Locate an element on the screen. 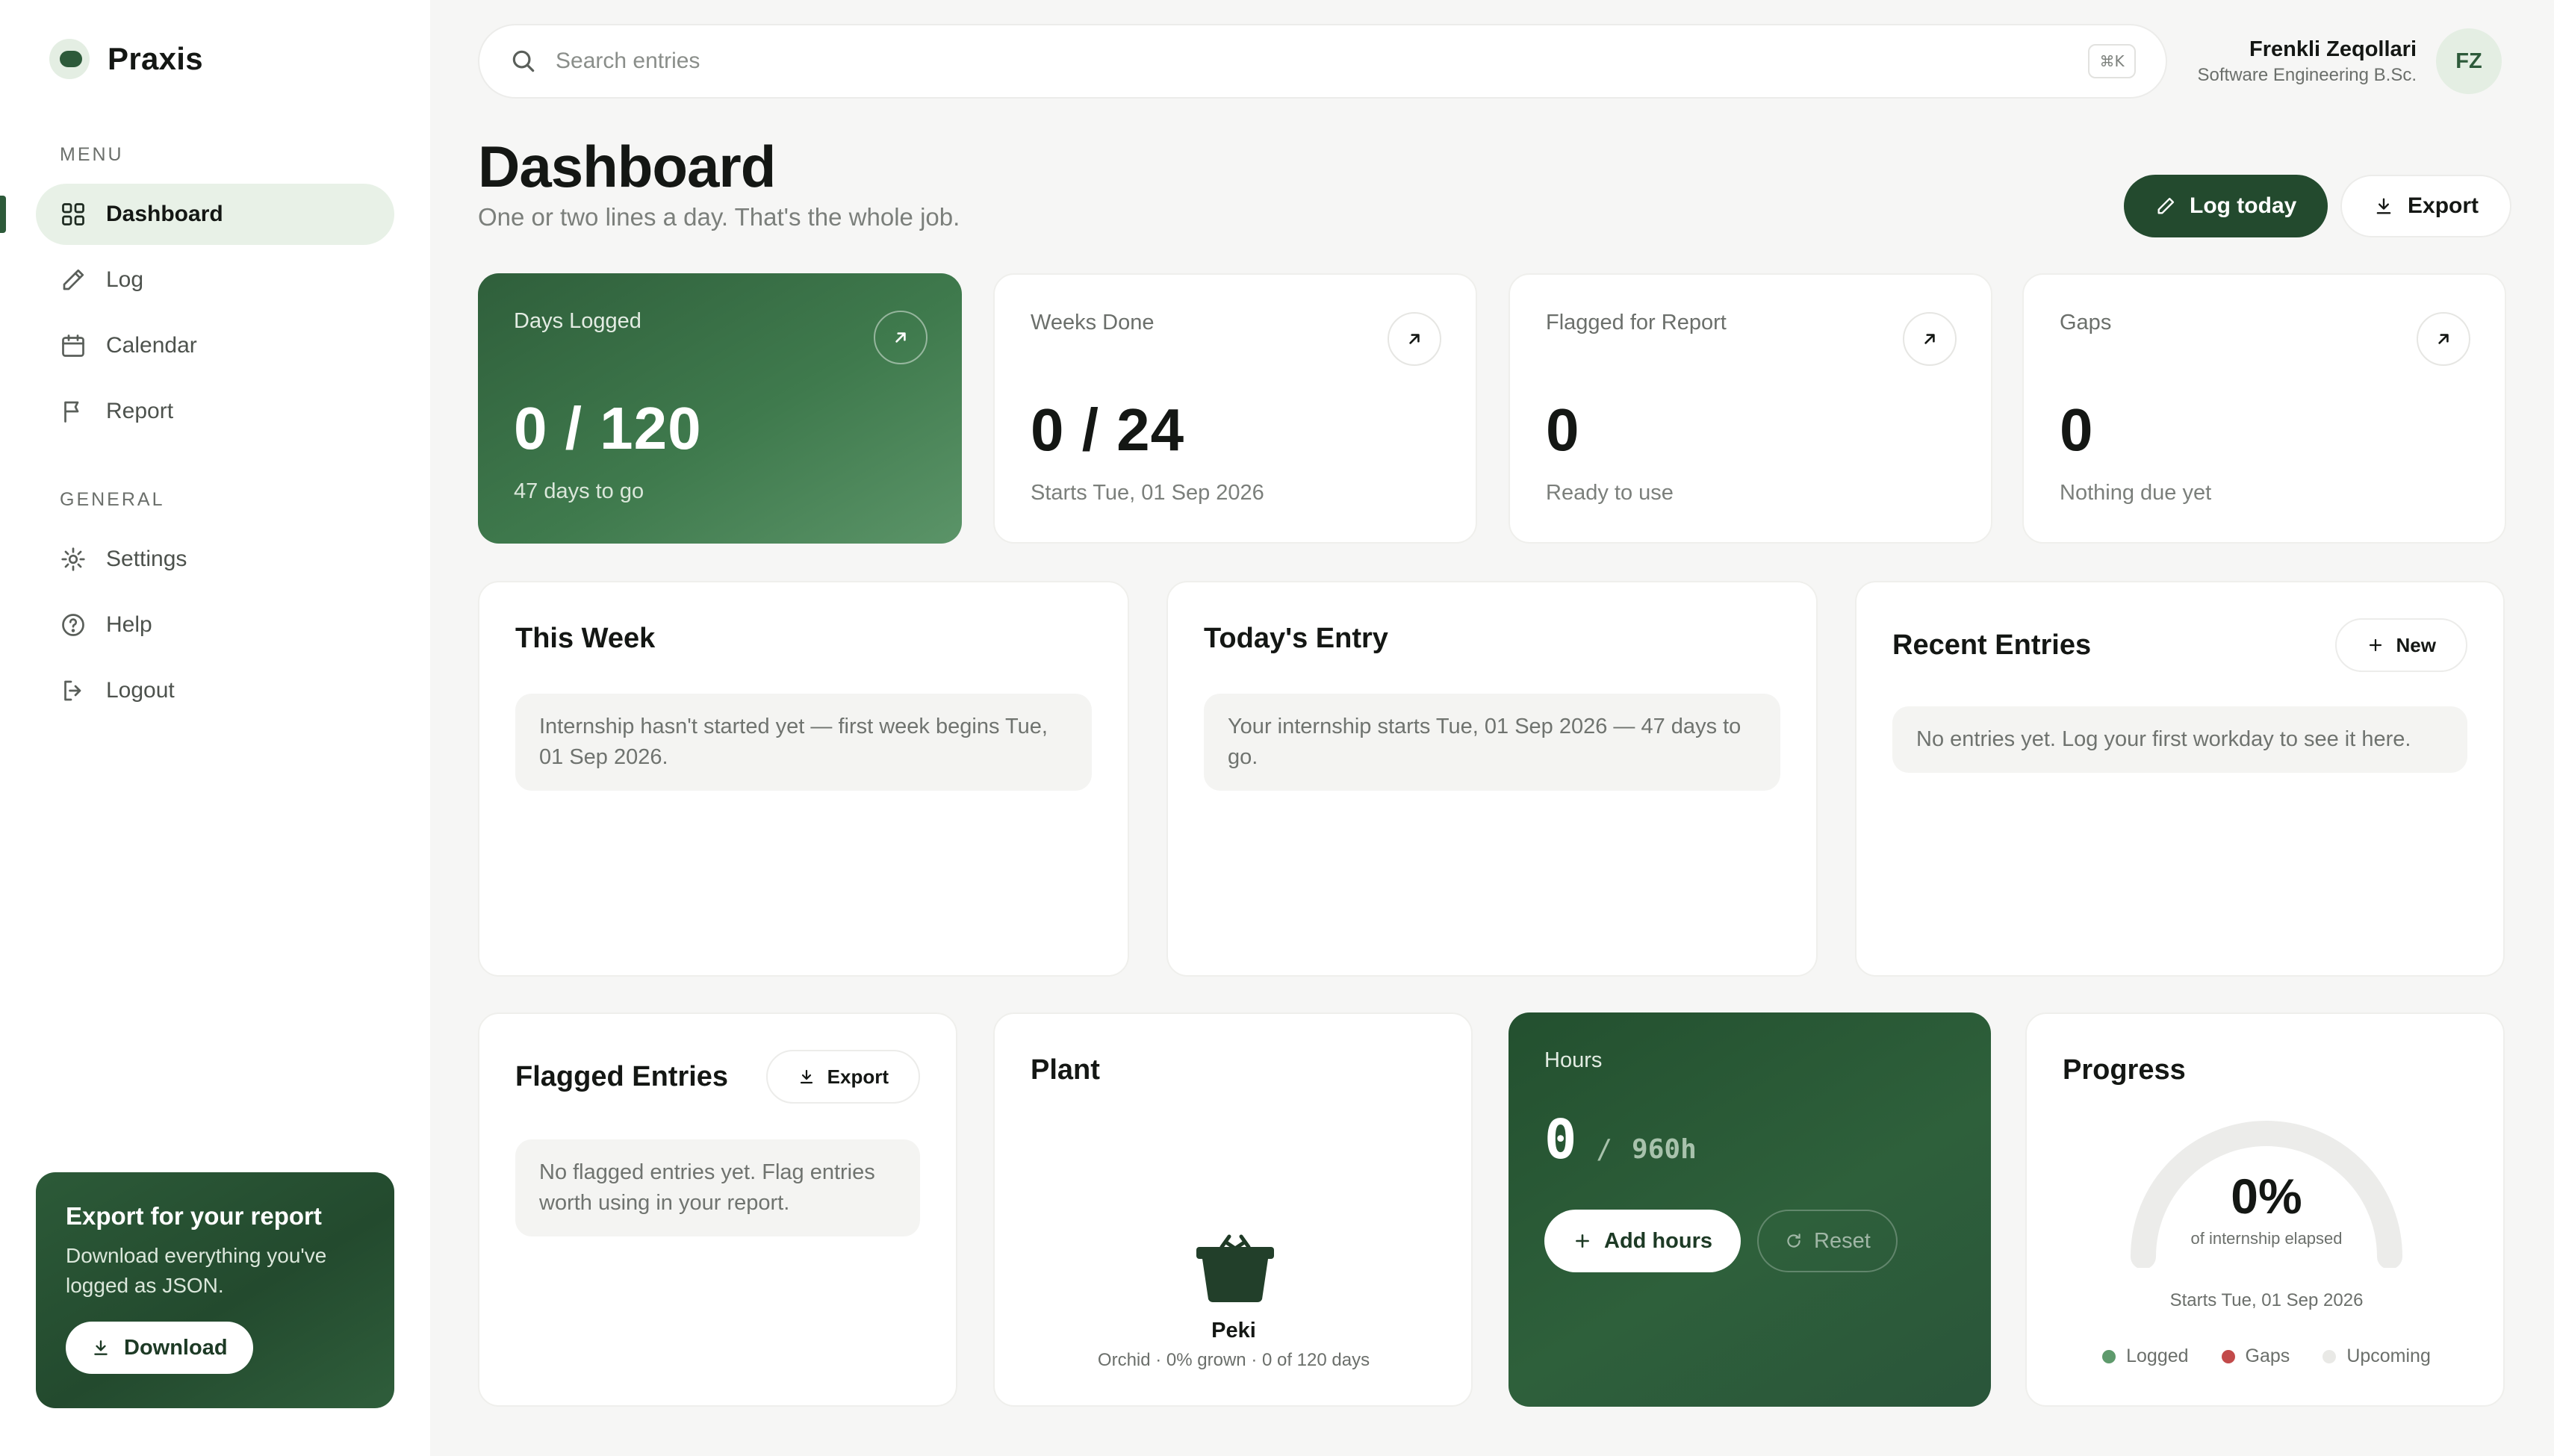 The height and width of the screenshot is (1456, 2554). avatar: FZ is located at coordinates (2469, 61).